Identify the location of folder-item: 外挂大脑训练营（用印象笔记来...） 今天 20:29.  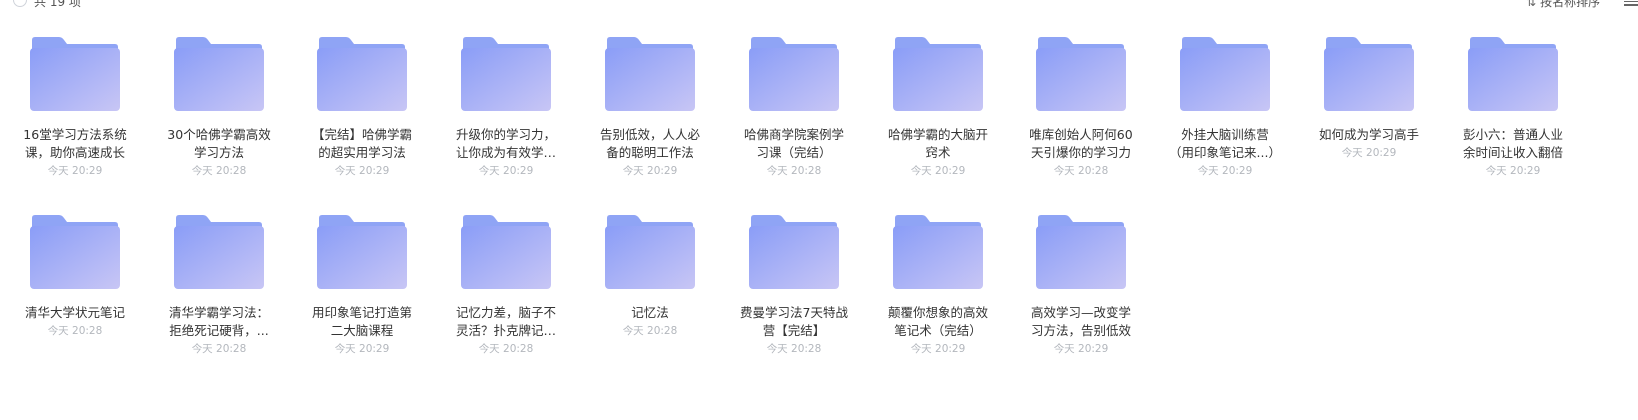
(1225, 107).